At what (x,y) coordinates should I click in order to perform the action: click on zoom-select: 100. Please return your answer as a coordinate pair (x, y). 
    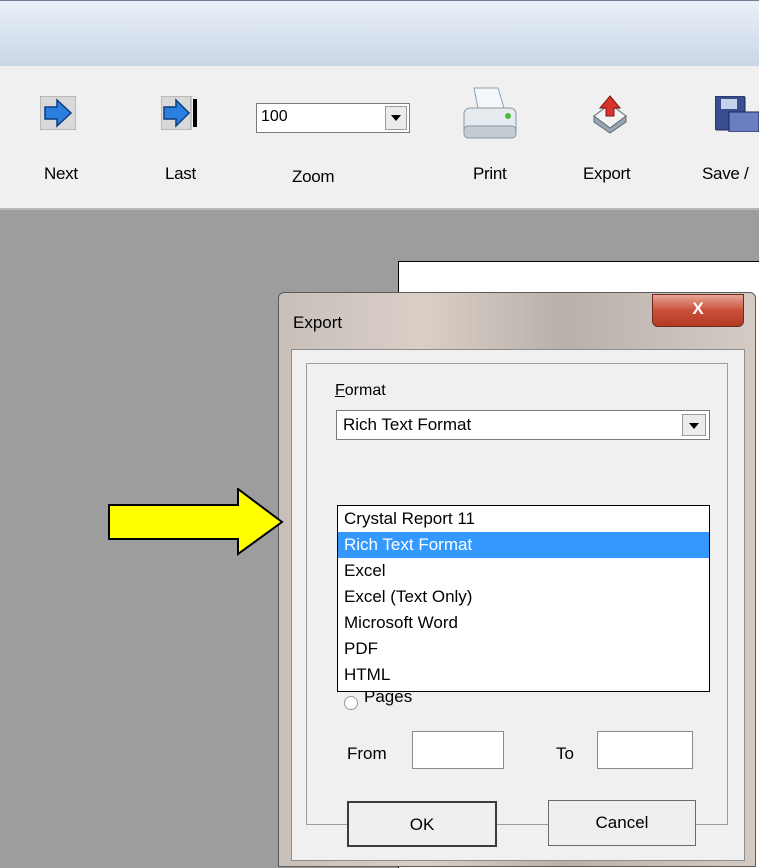
    Looking at the image, I should click on (333, 118).